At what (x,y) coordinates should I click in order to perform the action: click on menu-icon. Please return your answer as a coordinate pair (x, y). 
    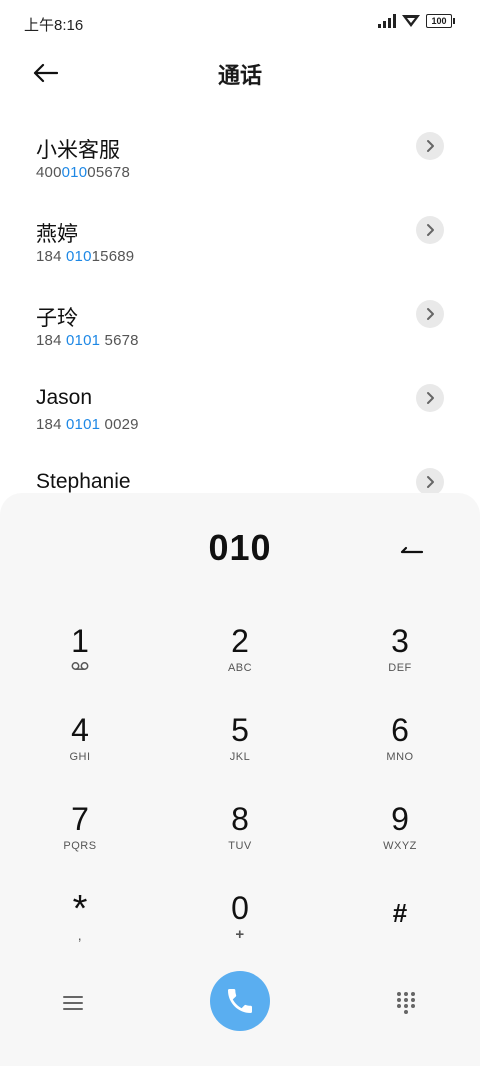
    Looking at the image, I should click on (73, 1003).